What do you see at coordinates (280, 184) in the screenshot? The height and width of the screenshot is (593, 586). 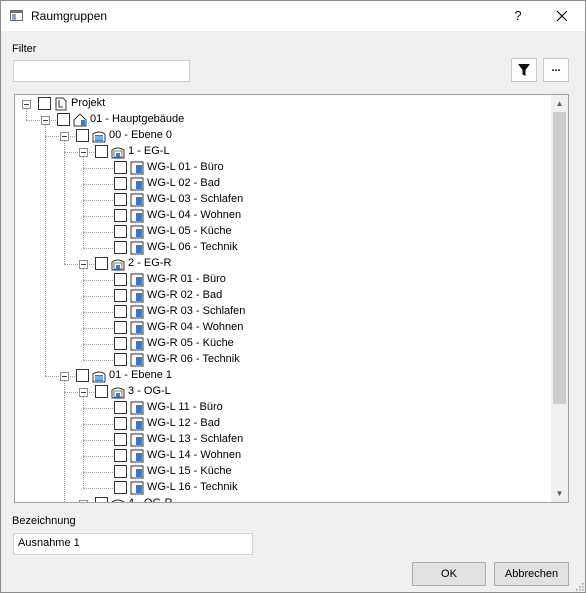 I see `tree-node: WG-L 02 - Bad` at bounding box center [280, 184].